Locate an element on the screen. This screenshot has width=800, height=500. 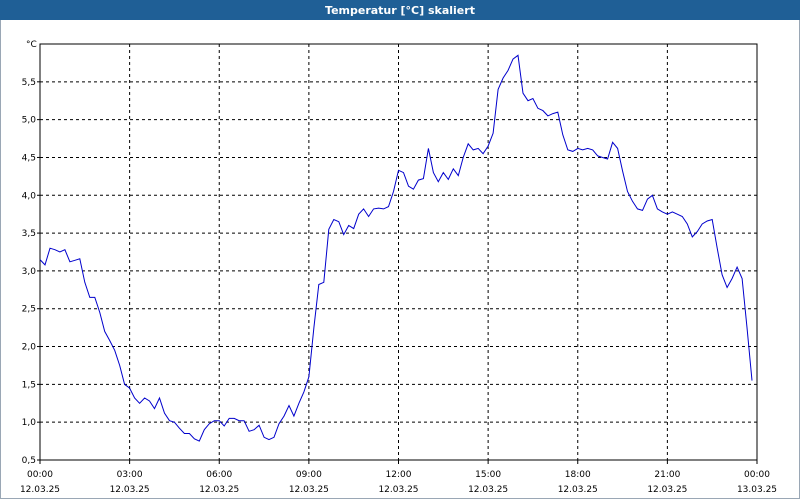
y-tick-label: 4,0 is located at coordinates (29, 196).